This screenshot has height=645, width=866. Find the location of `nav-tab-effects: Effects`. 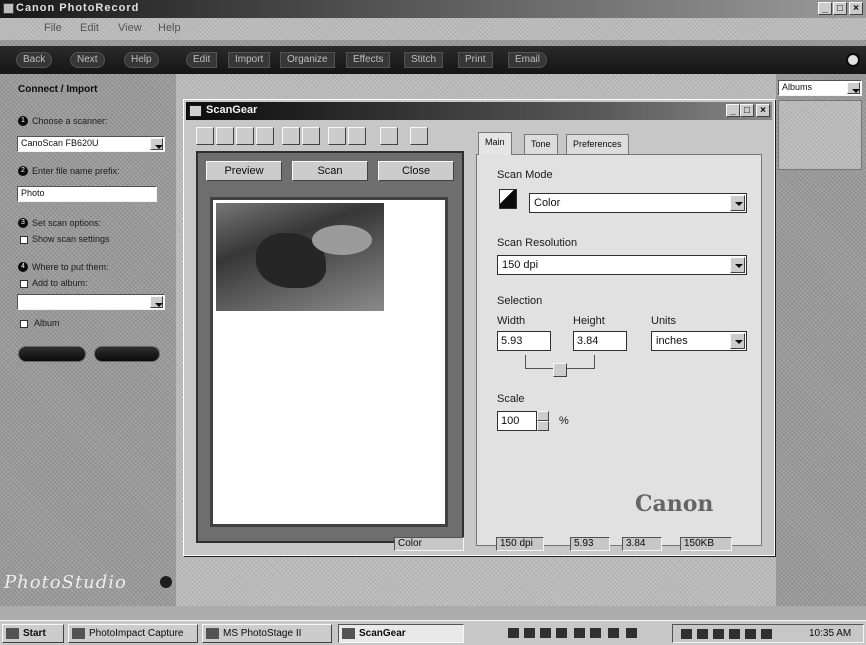

nav-tab-effects: Effects is located at coordinates (368, 60).